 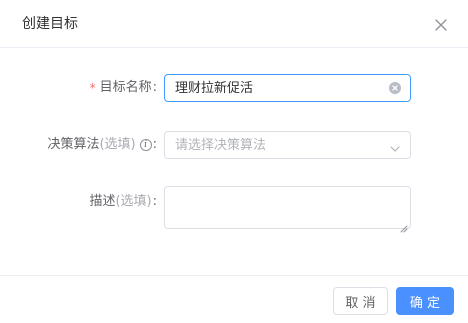 I want to click on goal-name-input: 理财拉新促活, so click(x=287, y=88).